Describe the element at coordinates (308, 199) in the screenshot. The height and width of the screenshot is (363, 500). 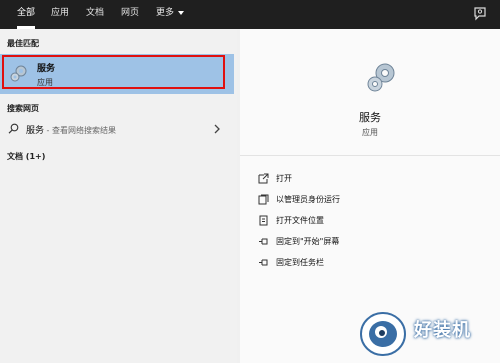
I see `action-run-as-admin-label: 以管理员身份运行` at that location.